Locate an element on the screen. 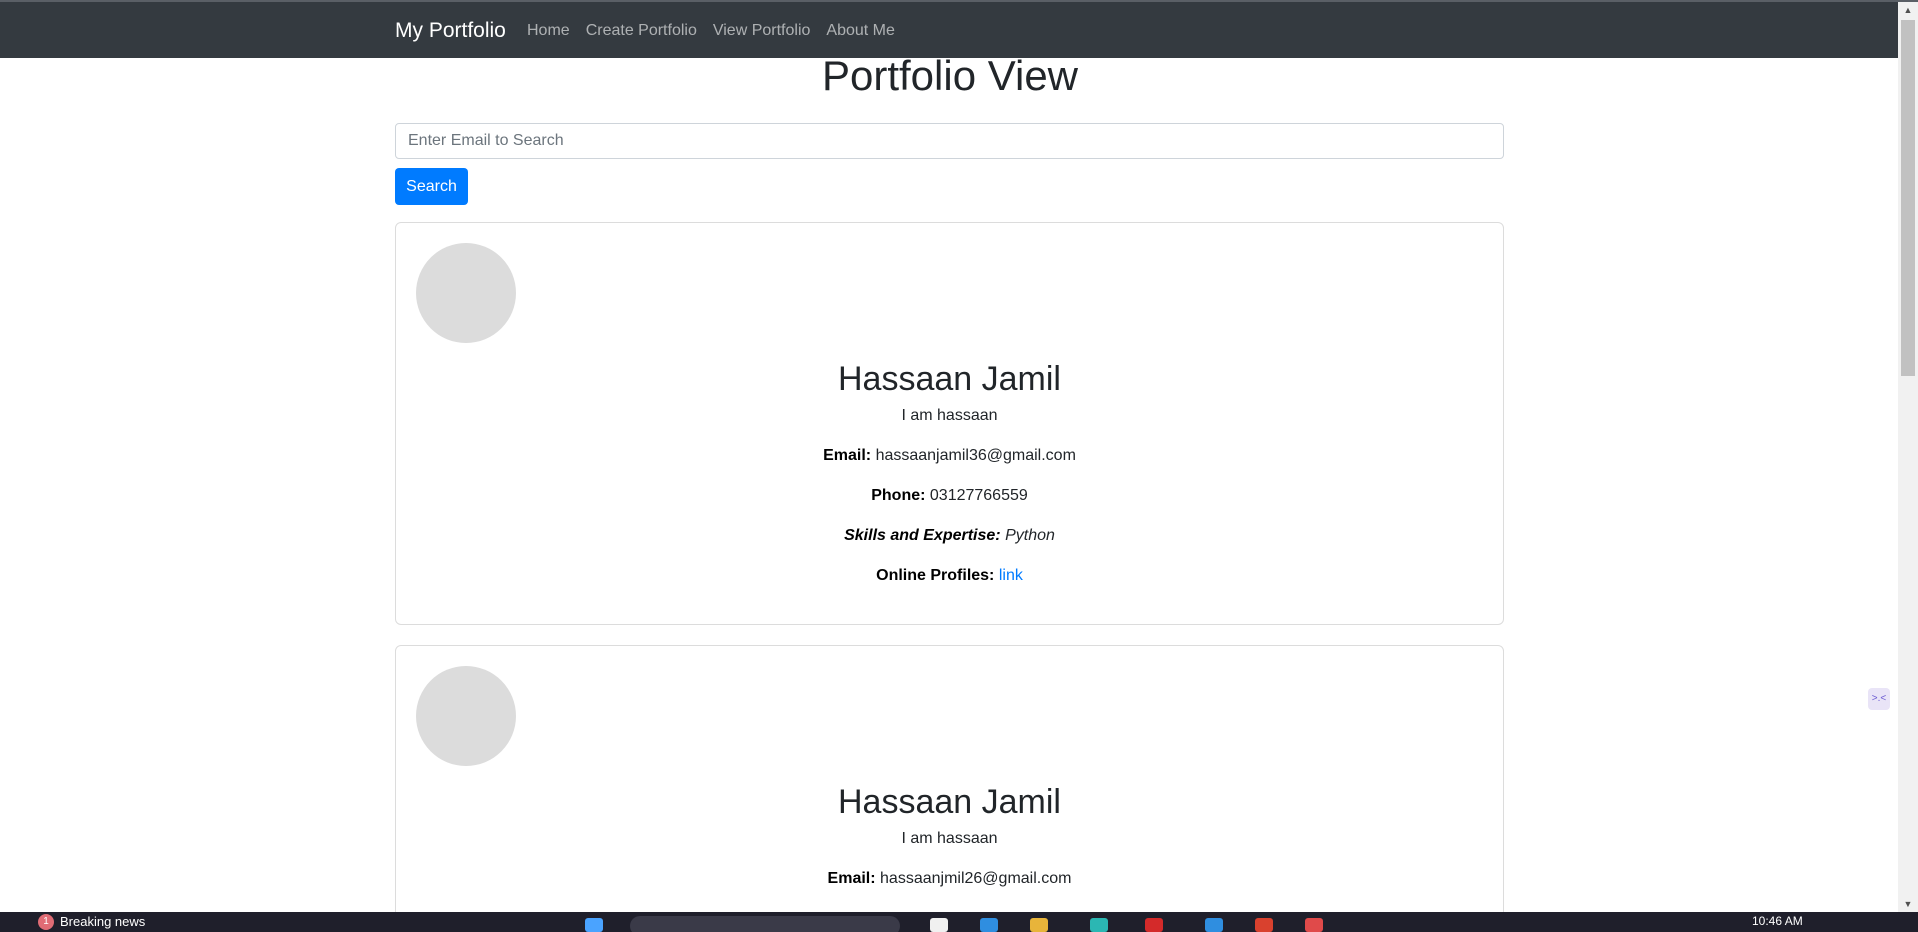 Image resolution: width=1918 pixels, height=932 pixels. scrollbar-thumb is located at coordinates (1908, 198).